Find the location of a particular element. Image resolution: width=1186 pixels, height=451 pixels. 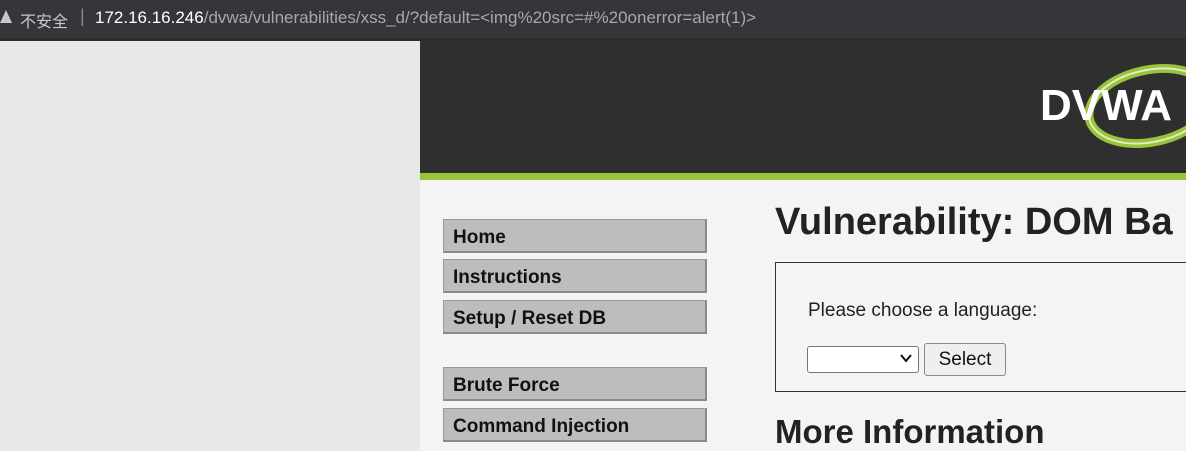

chevron-down-icon is located at coordinates (906, 359).